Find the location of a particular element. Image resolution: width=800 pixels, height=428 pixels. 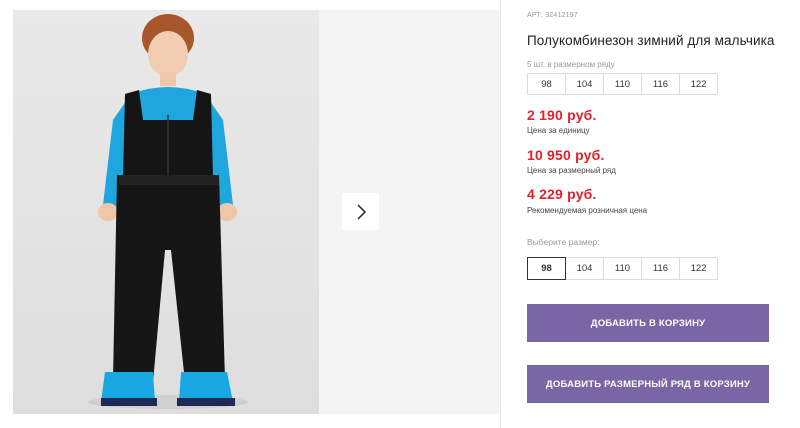

size-option: 110 is located at coordinates (622, 268).